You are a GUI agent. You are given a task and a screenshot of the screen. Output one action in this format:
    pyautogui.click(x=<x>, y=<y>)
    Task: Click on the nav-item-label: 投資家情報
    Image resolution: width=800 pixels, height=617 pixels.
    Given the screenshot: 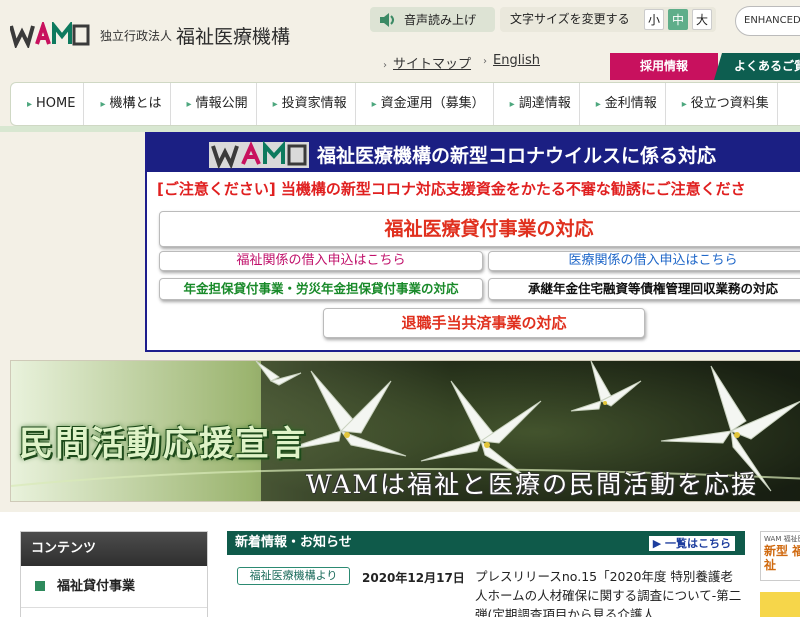 What is the action you would take?
    pyautogui.click(x=314, y=103)
    